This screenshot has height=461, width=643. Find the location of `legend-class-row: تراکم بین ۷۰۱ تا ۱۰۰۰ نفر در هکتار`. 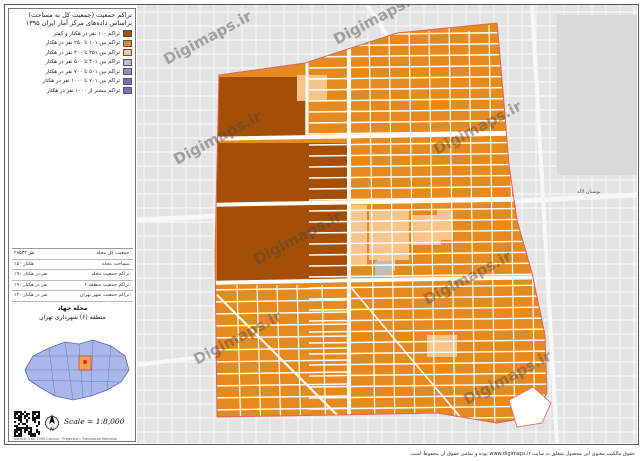

legend-class-row: تراکم بین ۷۰۱ تا ۱۰۰۰ نفر در هکتار is located at coordinates (72, 82).